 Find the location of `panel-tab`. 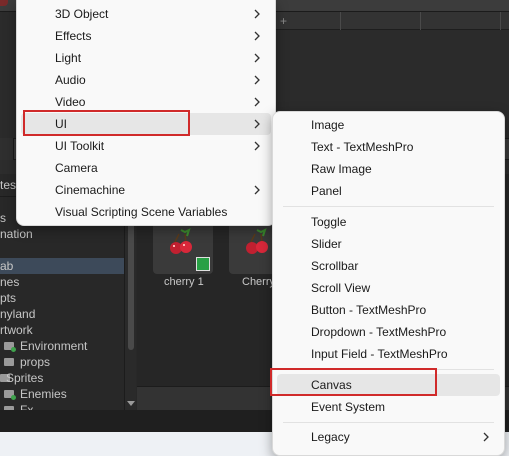

panel-tab is located at coordinates (7, 149).